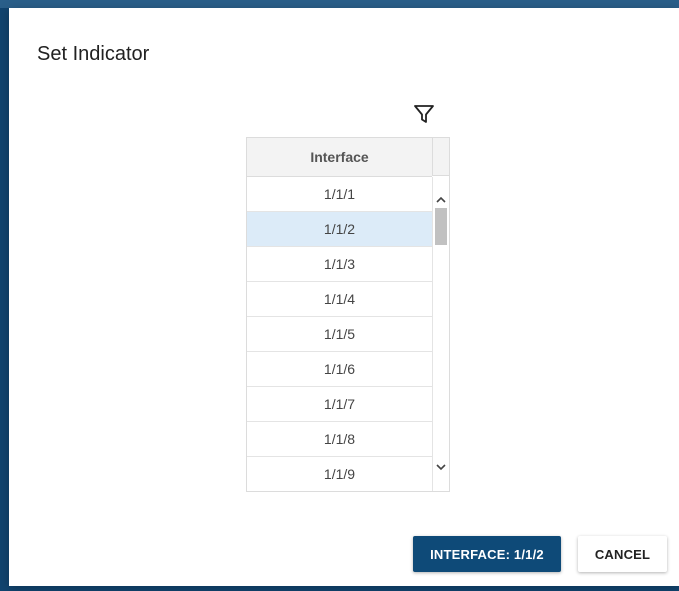  What do you see at coordinates (441, 226) in the screenshot?
I see `scrollbar-thumb` at bounding box center [441, 226].